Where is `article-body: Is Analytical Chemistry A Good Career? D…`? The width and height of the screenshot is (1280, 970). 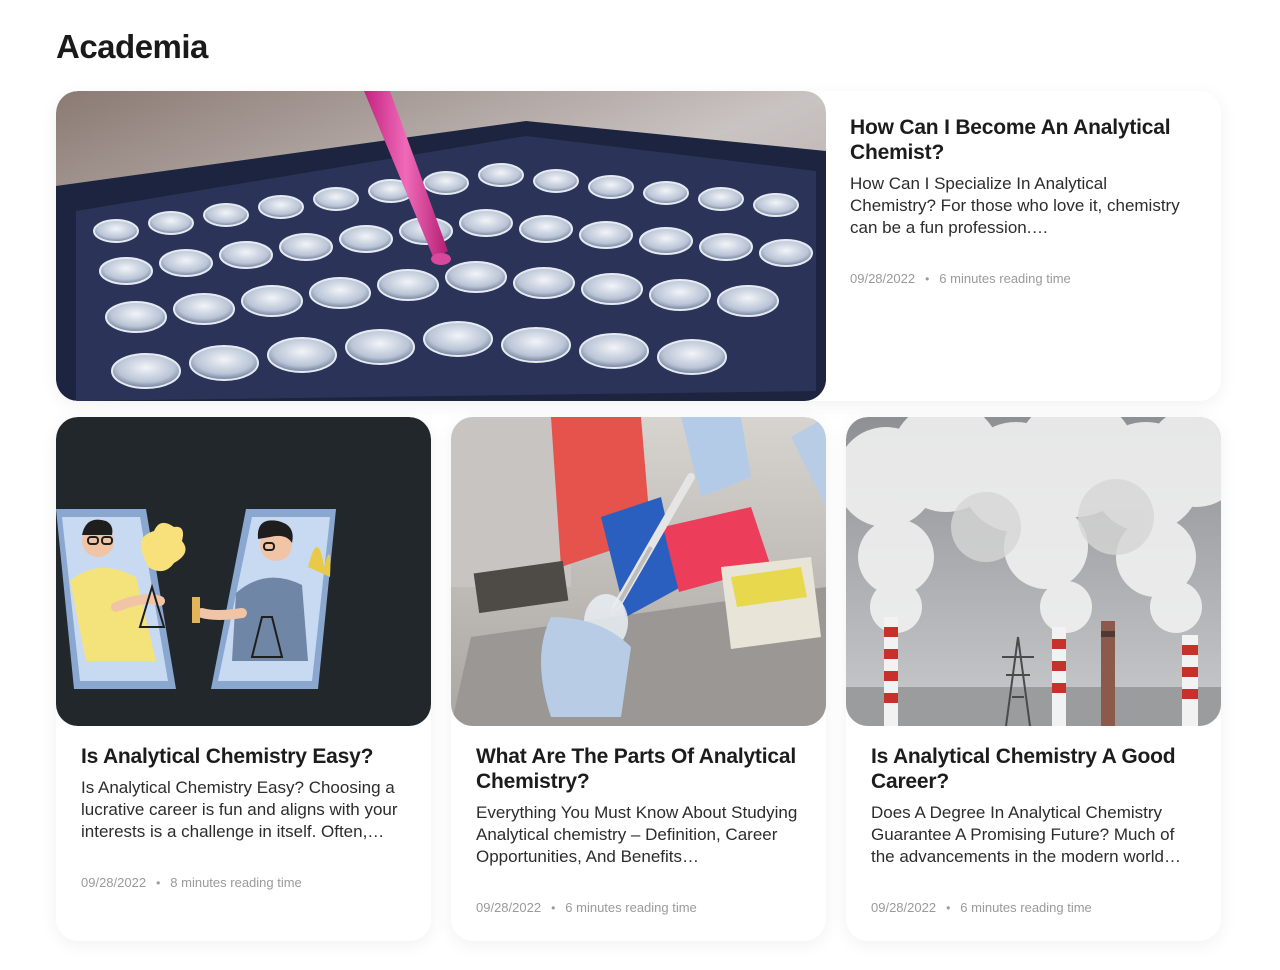
article-body: Is Analytical Chemistry A Good Career? D… is located at coordinates (1036, 829).